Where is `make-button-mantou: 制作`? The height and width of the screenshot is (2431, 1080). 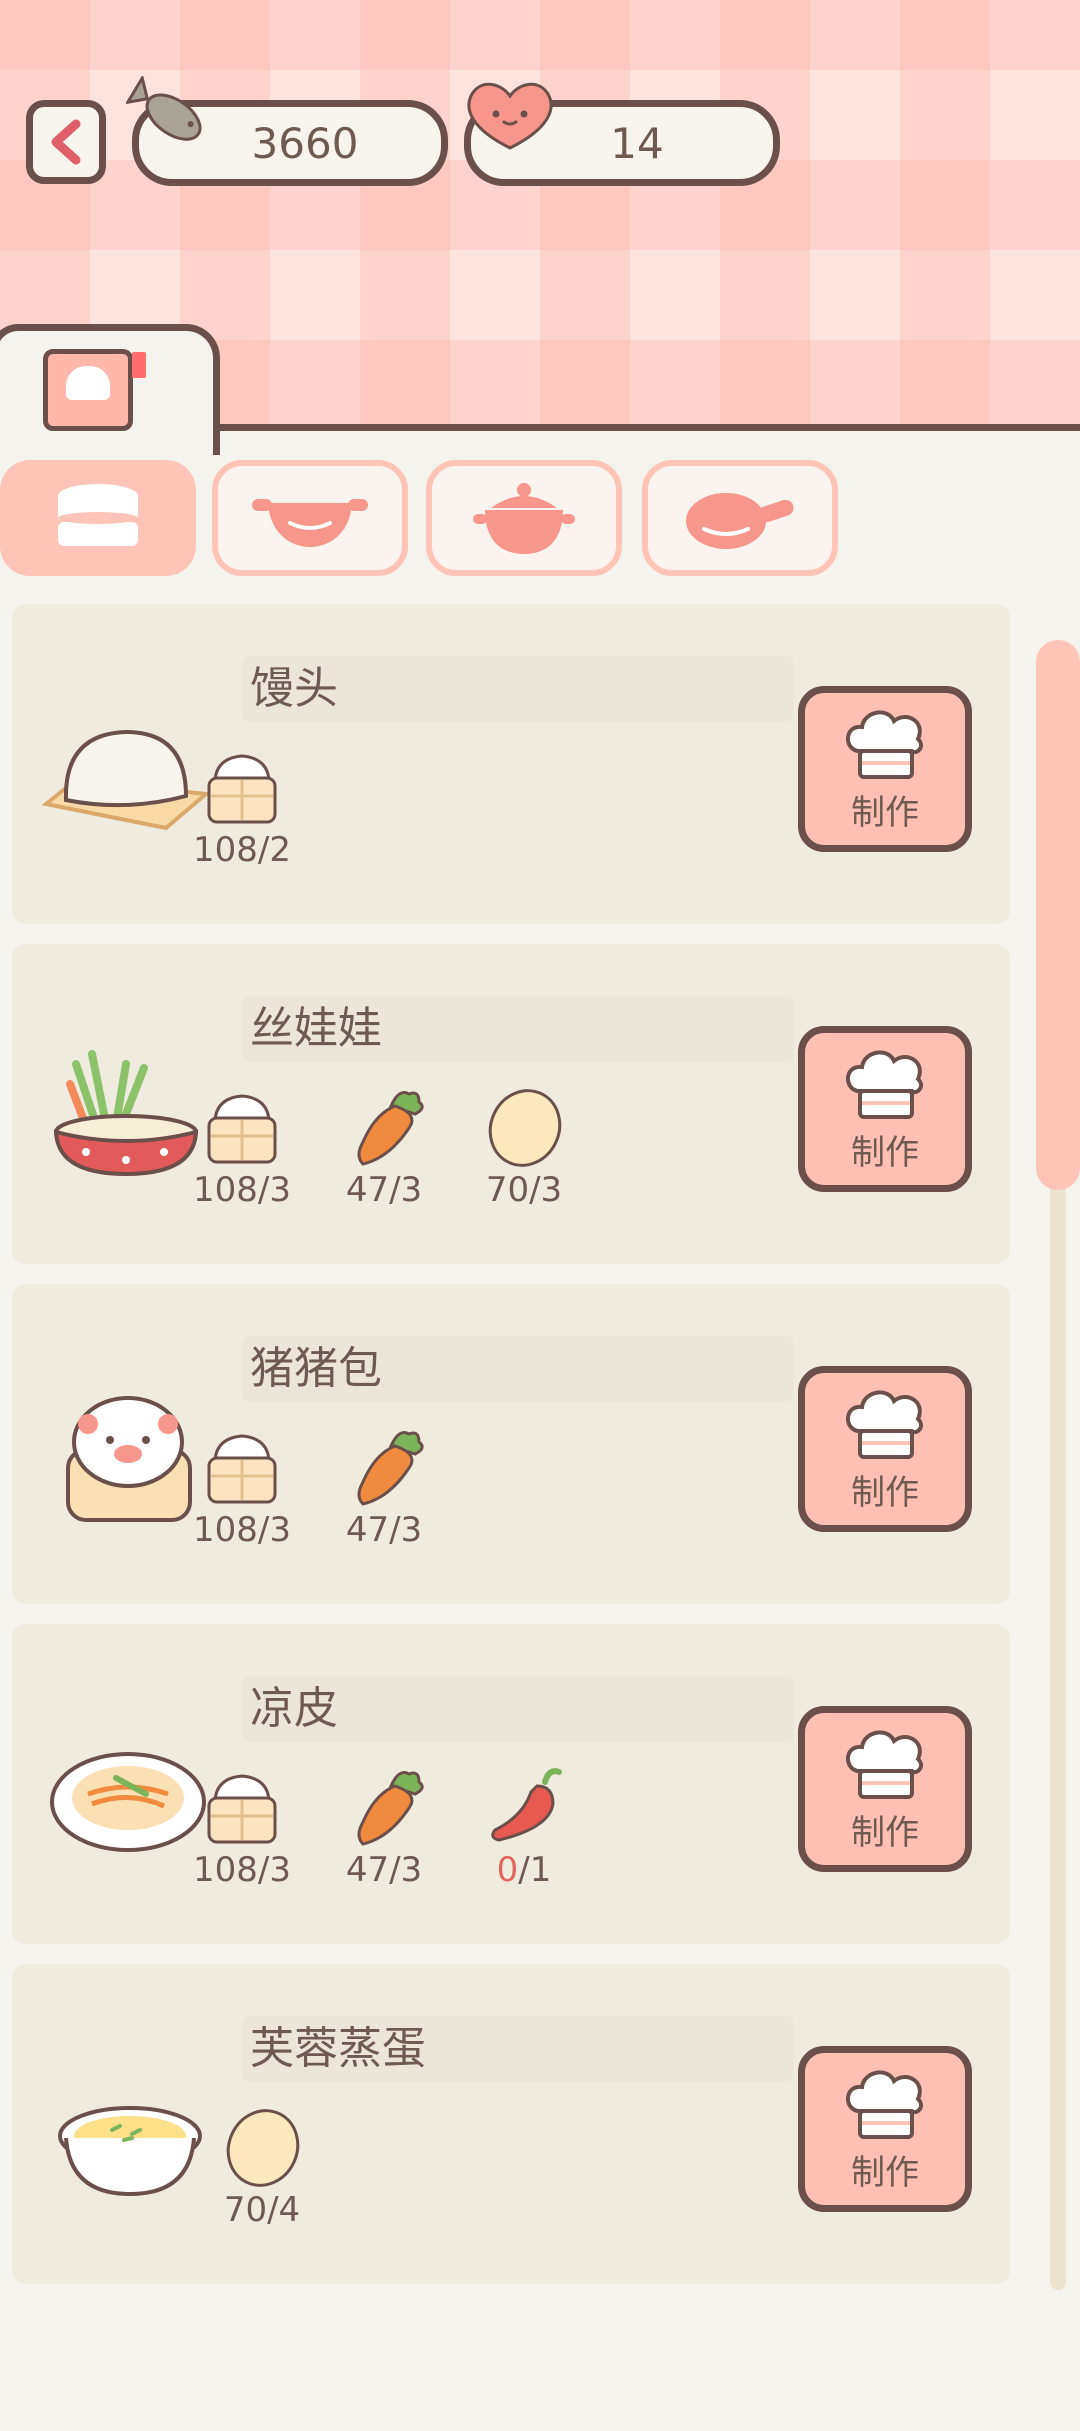
make-button-mantou: 制作 is located at coordinates (885, 769).